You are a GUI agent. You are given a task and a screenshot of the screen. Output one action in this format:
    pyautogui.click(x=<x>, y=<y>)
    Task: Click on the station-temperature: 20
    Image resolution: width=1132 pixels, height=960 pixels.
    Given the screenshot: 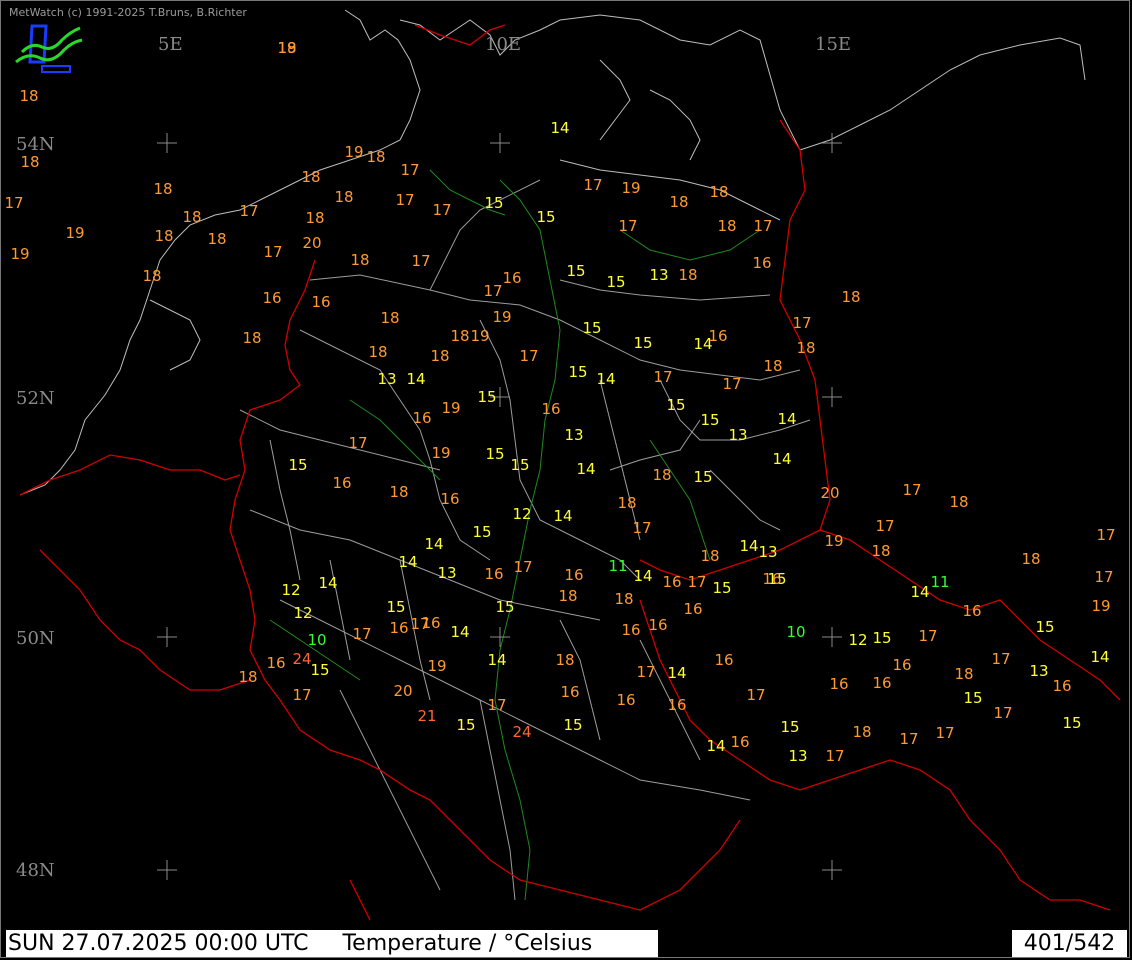 What is the action you would take?
    pyautogui.click(x=402, y=691)
    